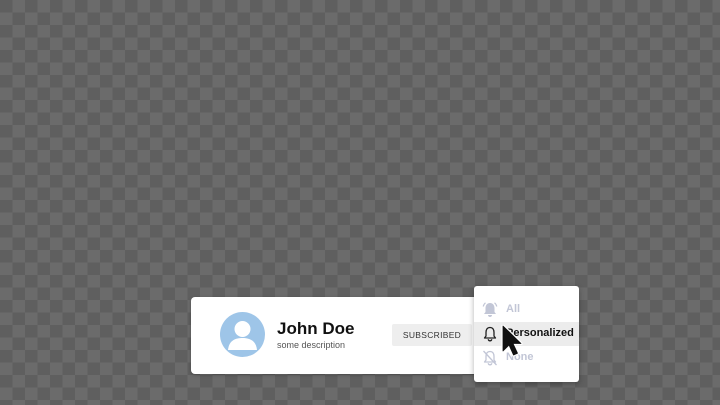 The height and width of the screenshot is (405, 720). Describe the element at coordinates (513, 309) in the screenshot. I see `menu-item-all-label: All` at that location.